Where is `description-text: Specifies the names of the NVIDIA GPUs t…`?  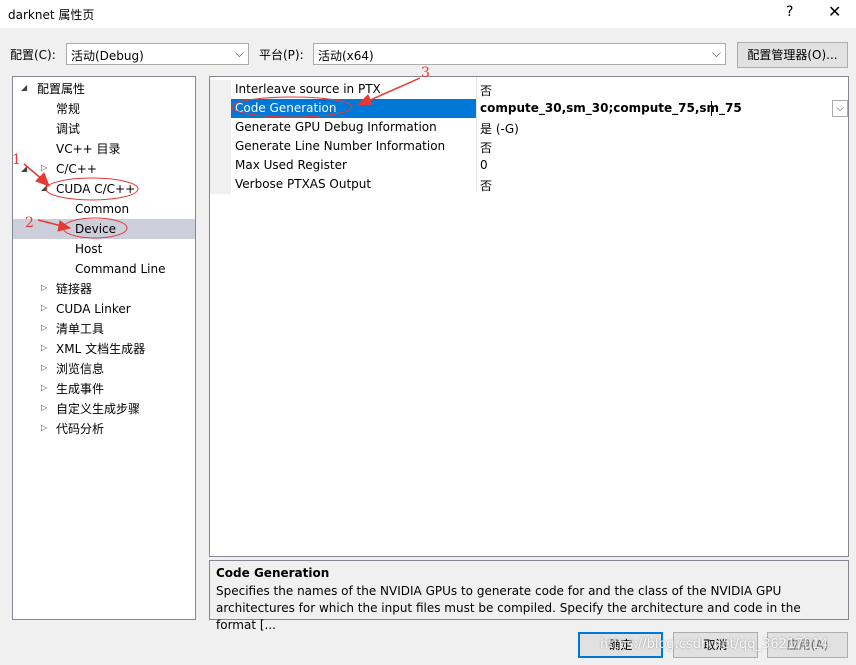 description-text: Specifies the names of the NVIDIA GPUs t… is located at coordinates (508, 608).